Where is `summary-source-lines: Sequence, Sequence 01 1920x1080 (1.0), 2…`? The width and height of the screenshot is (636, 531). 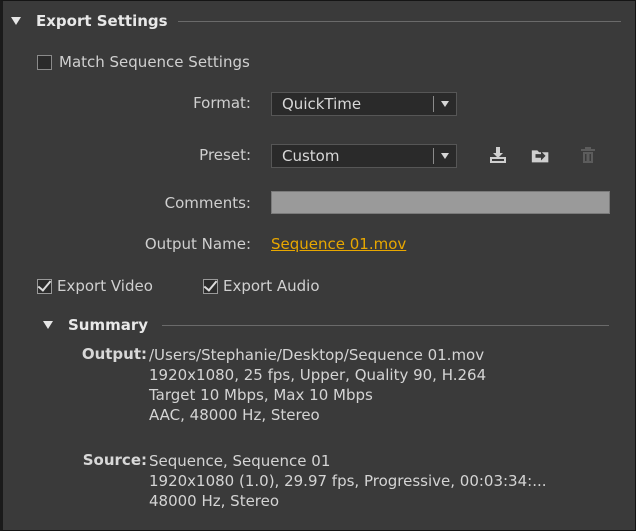 summary-source-lines: Sequence, Sequence 01 1920x1080 (1.0), 2… is located at coordinates (348, 481).